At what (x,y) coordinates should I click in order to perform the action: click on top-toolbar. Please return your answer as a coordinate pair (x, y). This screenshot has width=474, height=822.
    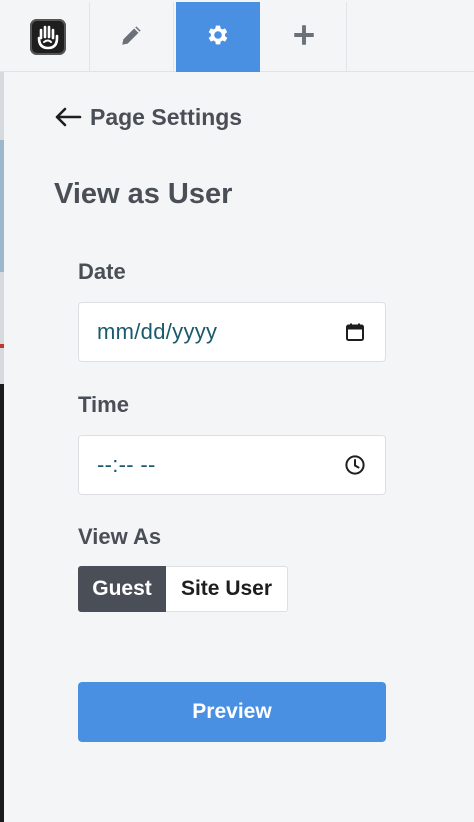
    Looking at the image, I should click on (237, 36).